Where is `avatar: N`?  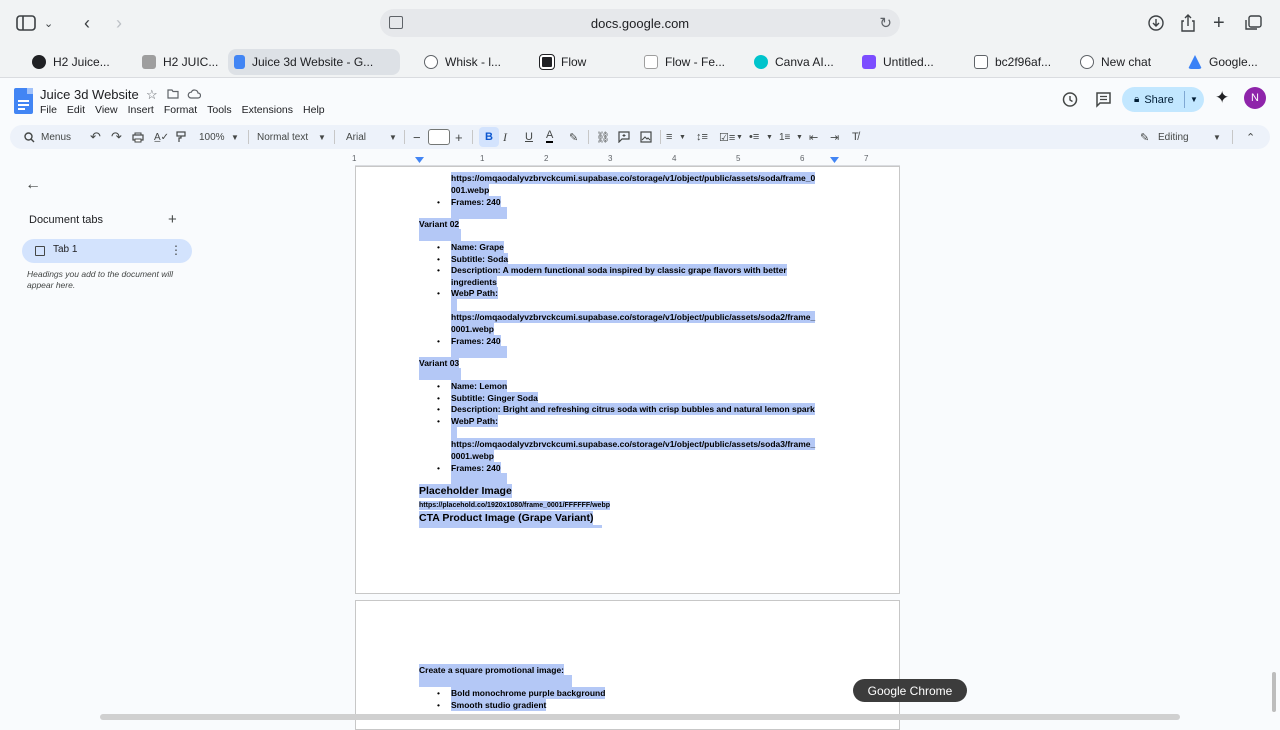
avatar: N is located at coordinates (1255, 98).